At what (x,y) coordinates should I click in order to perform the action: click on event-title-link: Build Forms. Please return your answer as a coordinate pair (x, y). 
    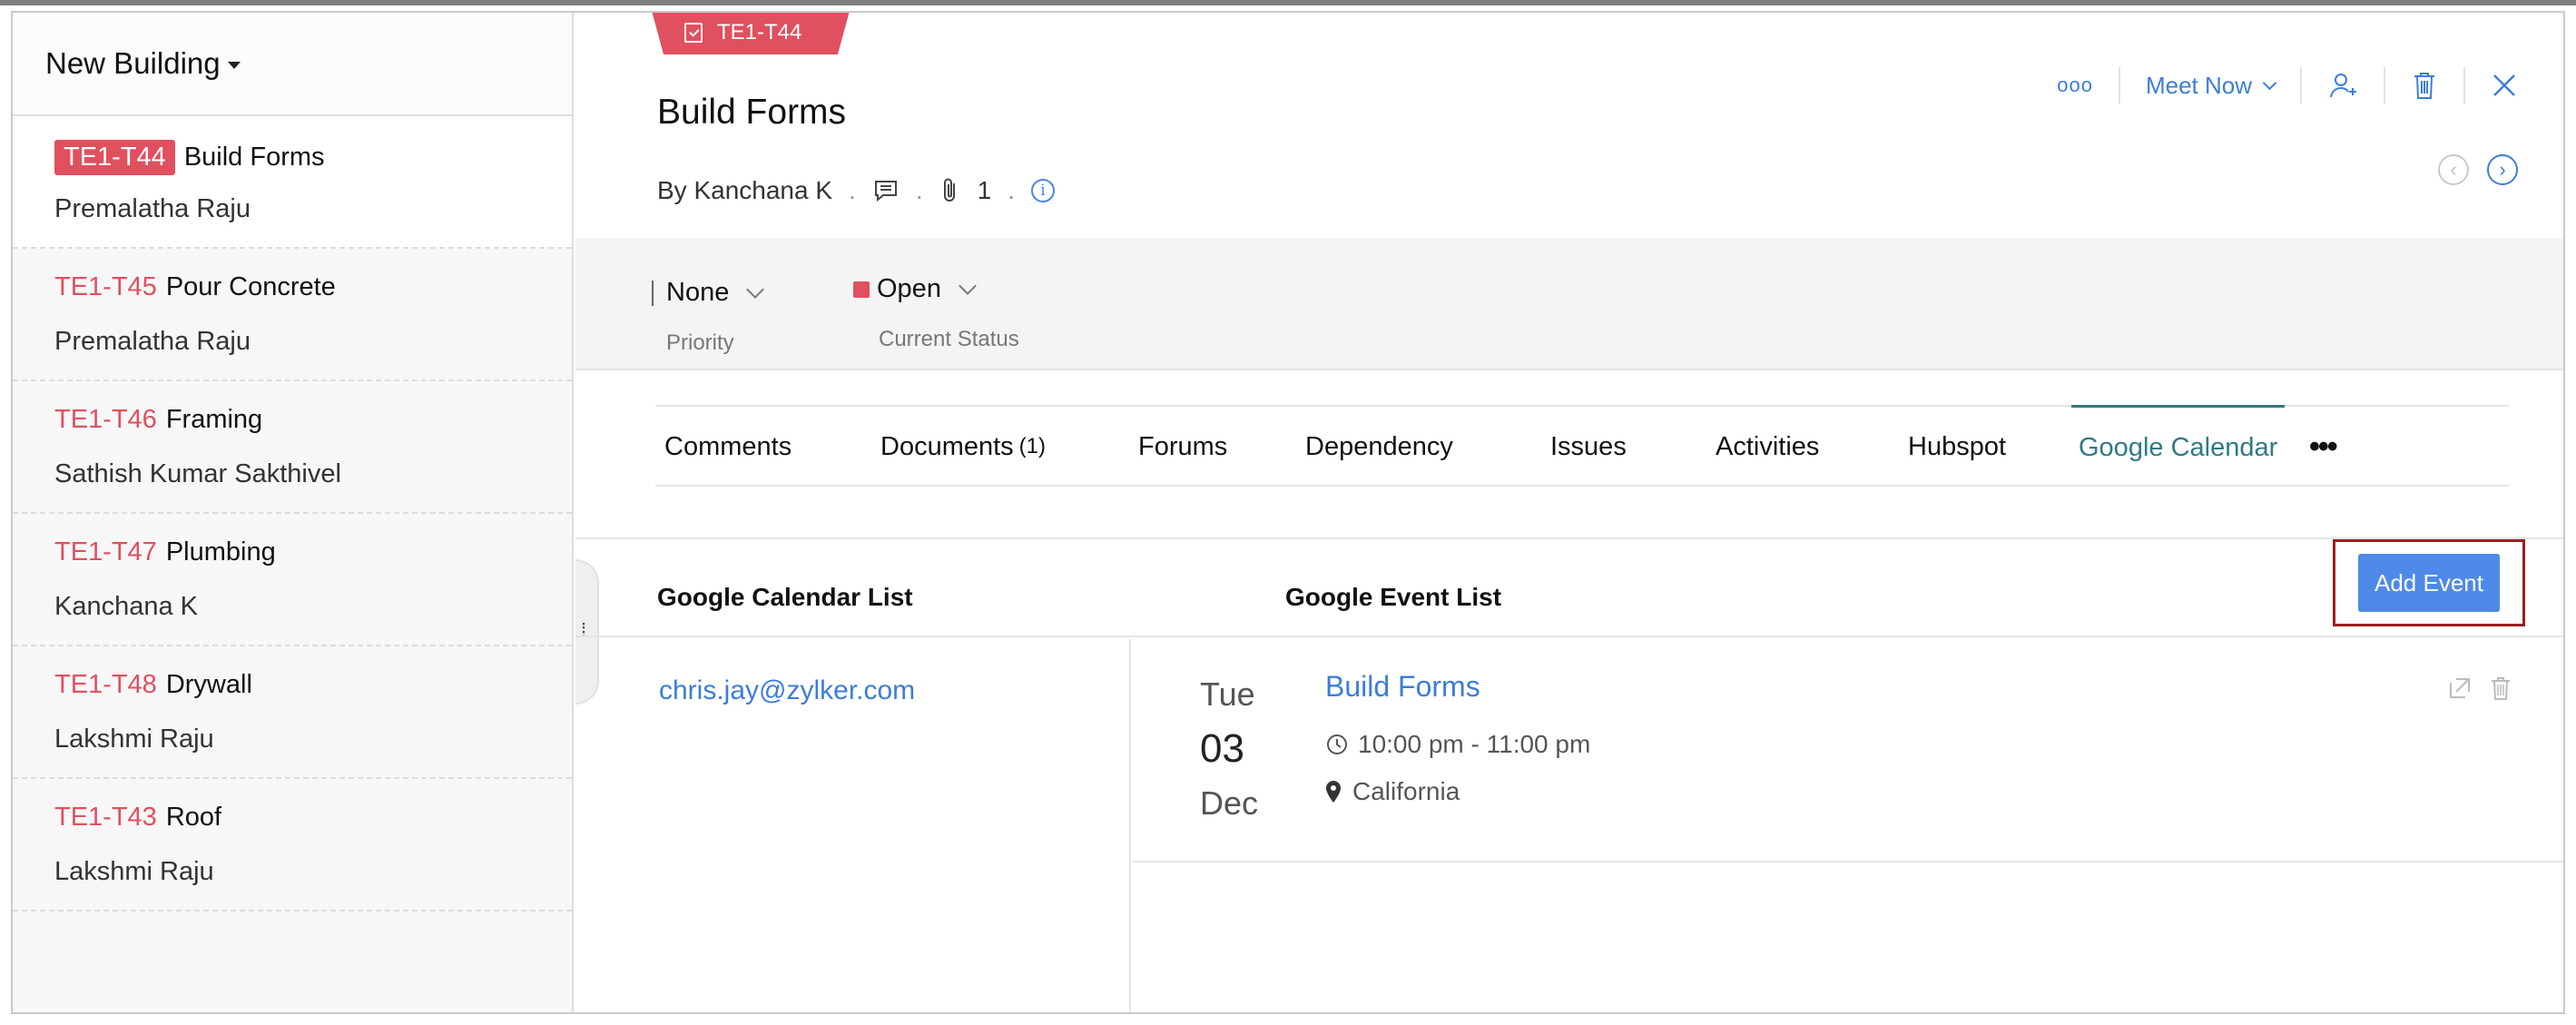
    Looking at the image, I should click on (1402, 687).